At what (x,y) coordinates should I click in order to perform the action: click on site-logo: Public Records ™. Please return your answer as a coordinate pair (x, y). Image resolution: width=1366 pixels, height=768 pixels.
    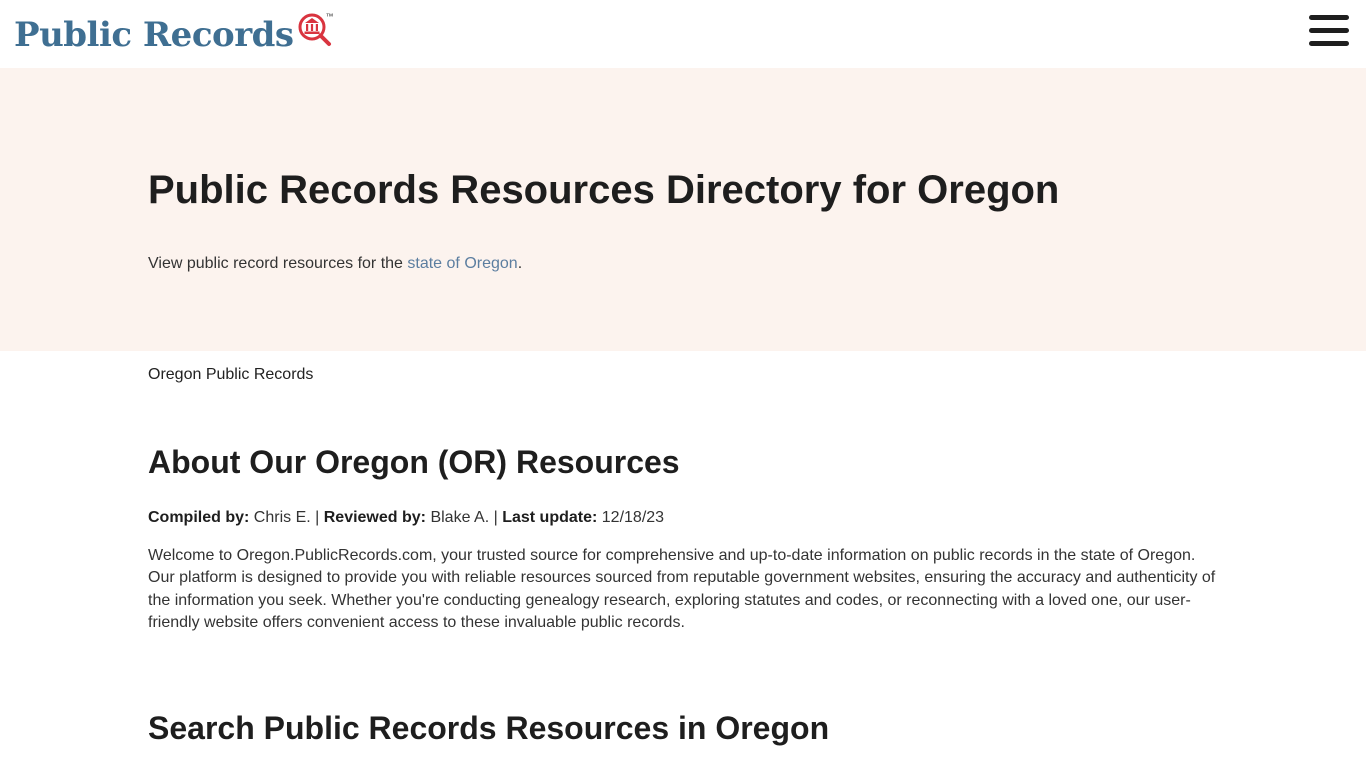
    Looking at the image, I should click on (174, 35).